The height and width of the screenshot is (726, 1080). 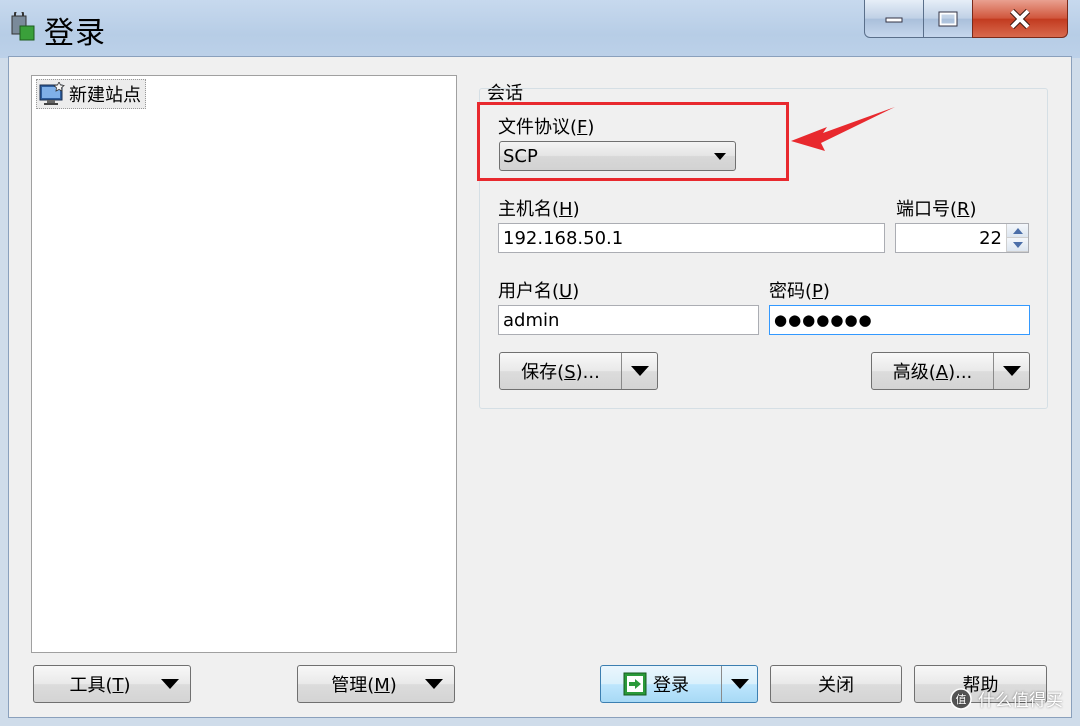 What do you see at coordinates (23, 26) in the screenshot?
I see `winscp-lock-icon` at bounding box center [23, 26].